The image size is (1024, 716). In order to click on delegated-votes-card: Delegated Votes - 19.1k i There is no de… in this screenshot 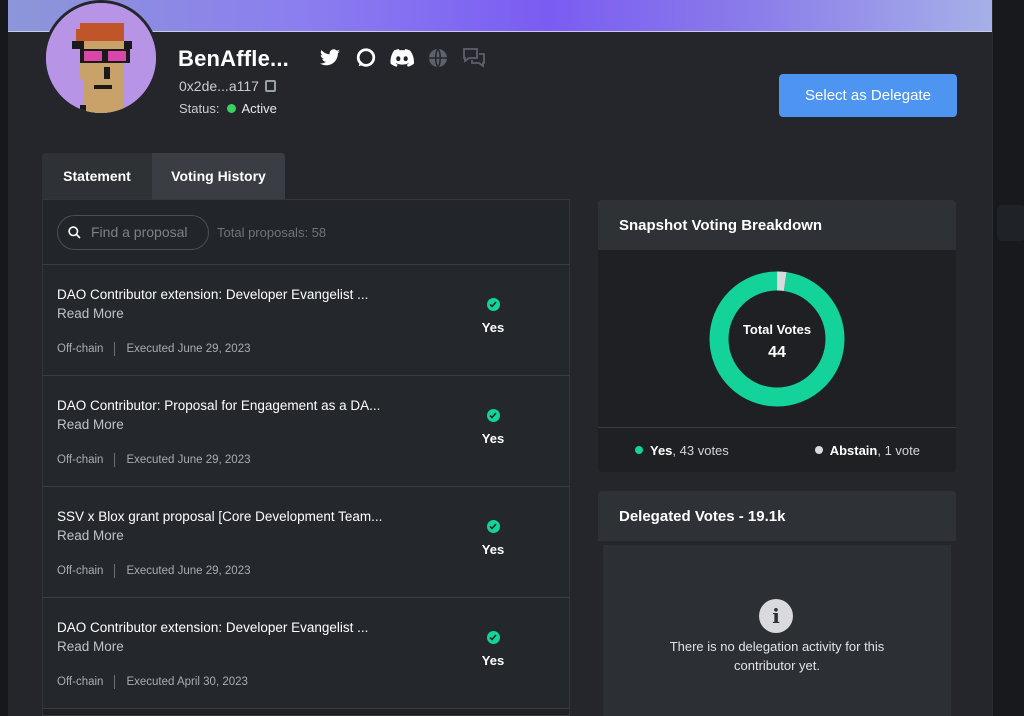, I will do `click(777, 603)`.